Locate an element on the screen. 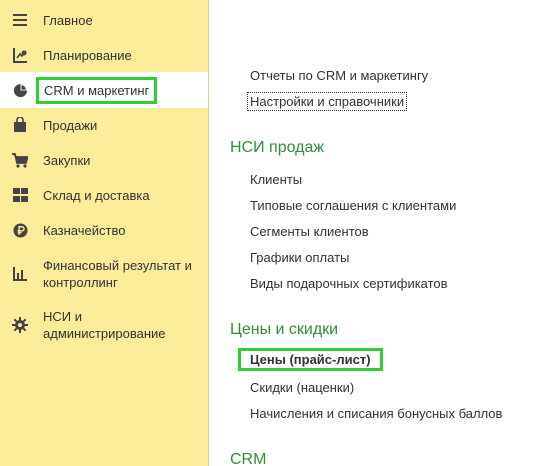 This screenshot has height=466, width=538. sidebar-item-label: НСИ и администрирование is located at coordinates (104, 325).